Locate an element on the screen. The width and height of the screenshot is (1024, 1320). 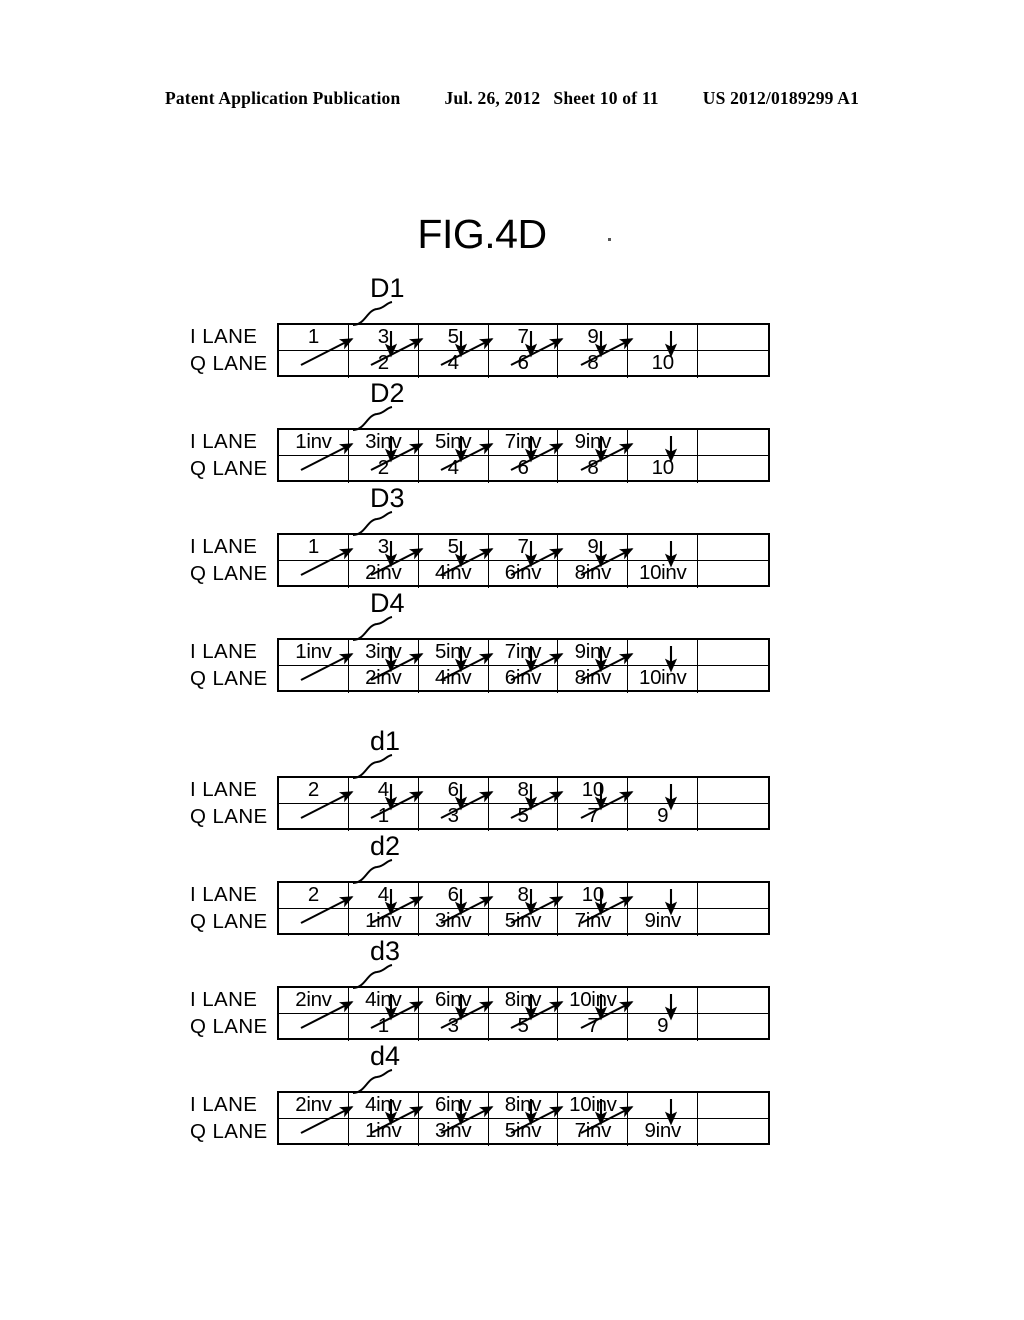
cell-value: 8 is located at coordinates (593, 467).